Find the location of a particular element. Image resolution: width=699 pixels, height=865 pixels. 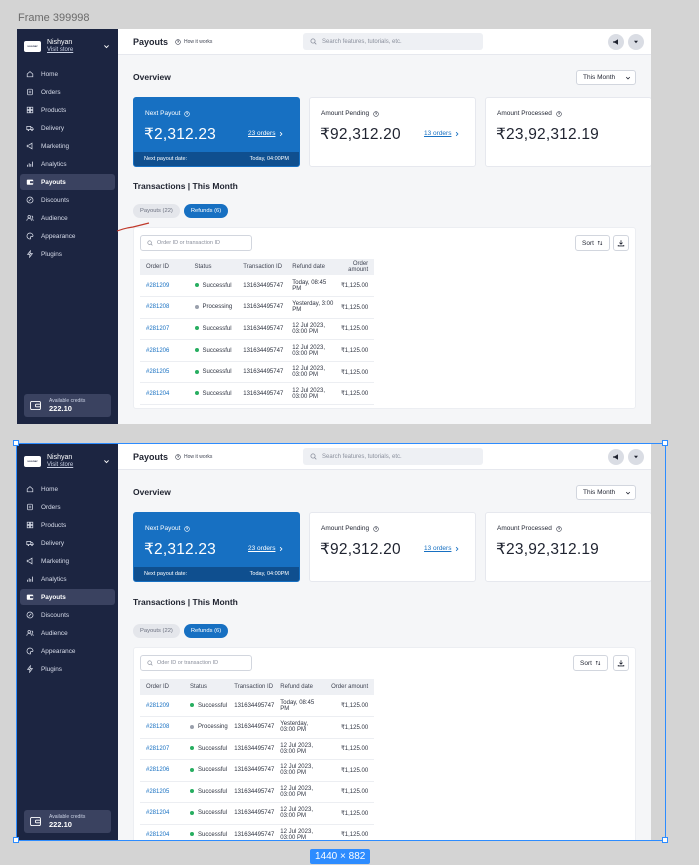

status-cell: Successful is located at coordinates (206, 814).